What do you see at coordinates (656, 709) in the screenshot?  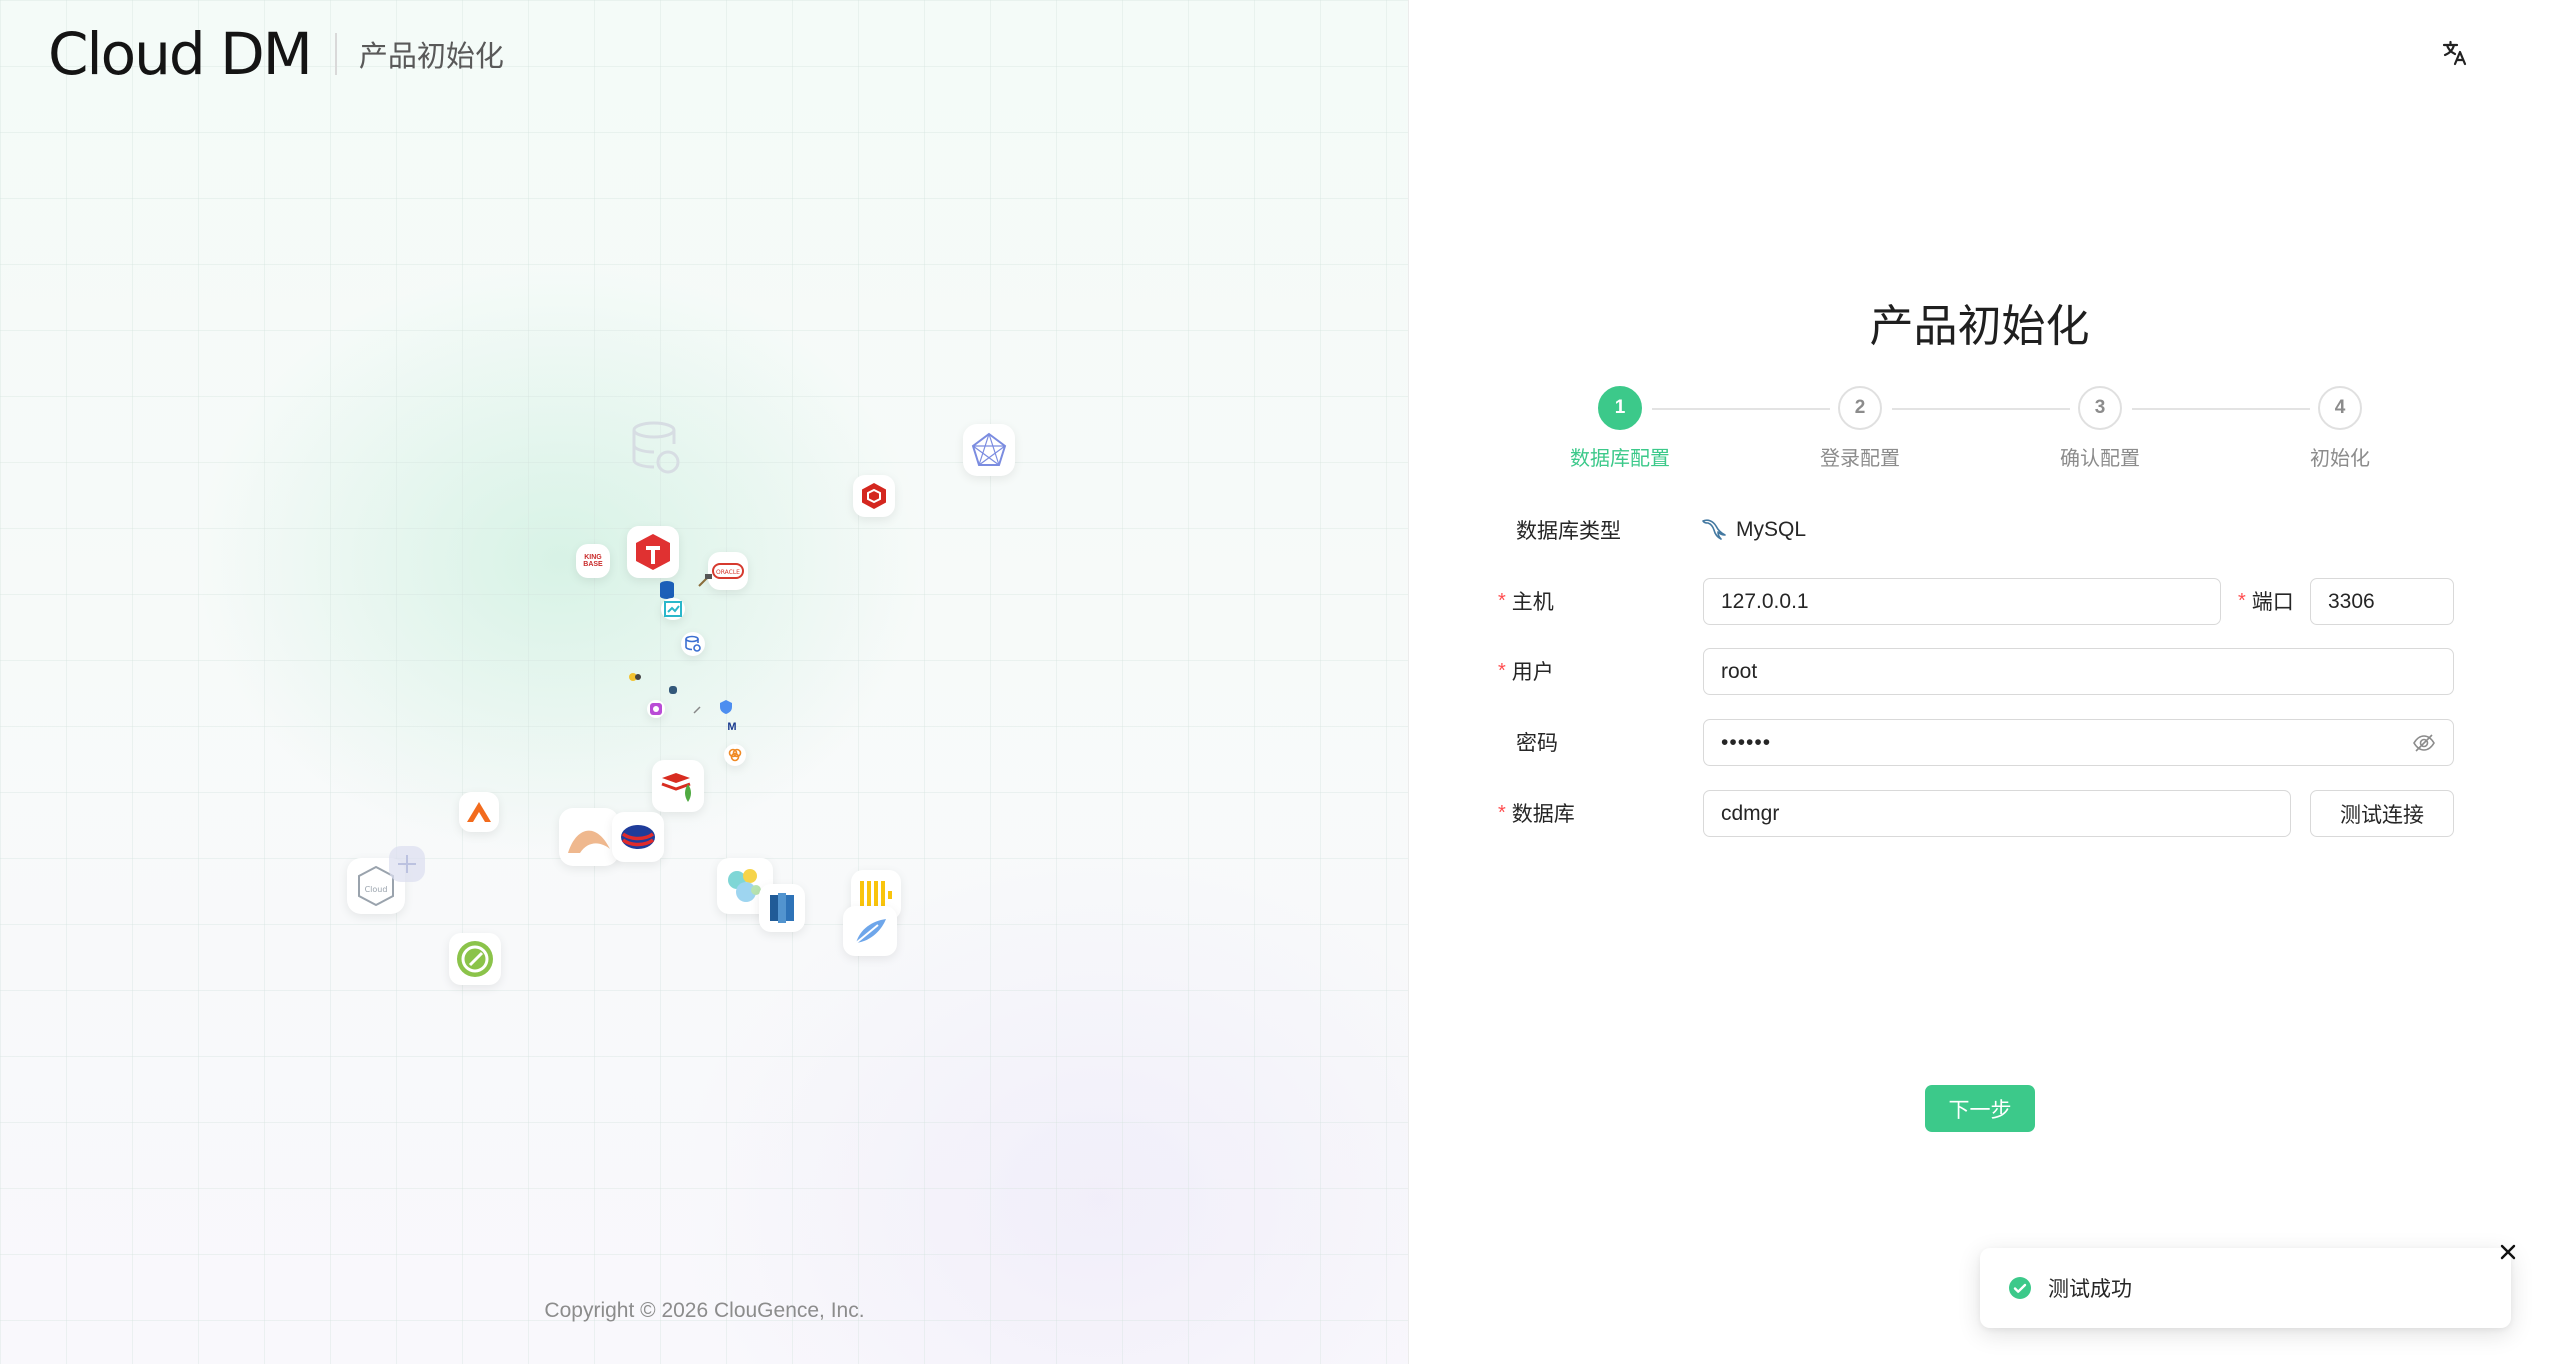 I see `purple-db-icon` at bounding box center [656, 709].